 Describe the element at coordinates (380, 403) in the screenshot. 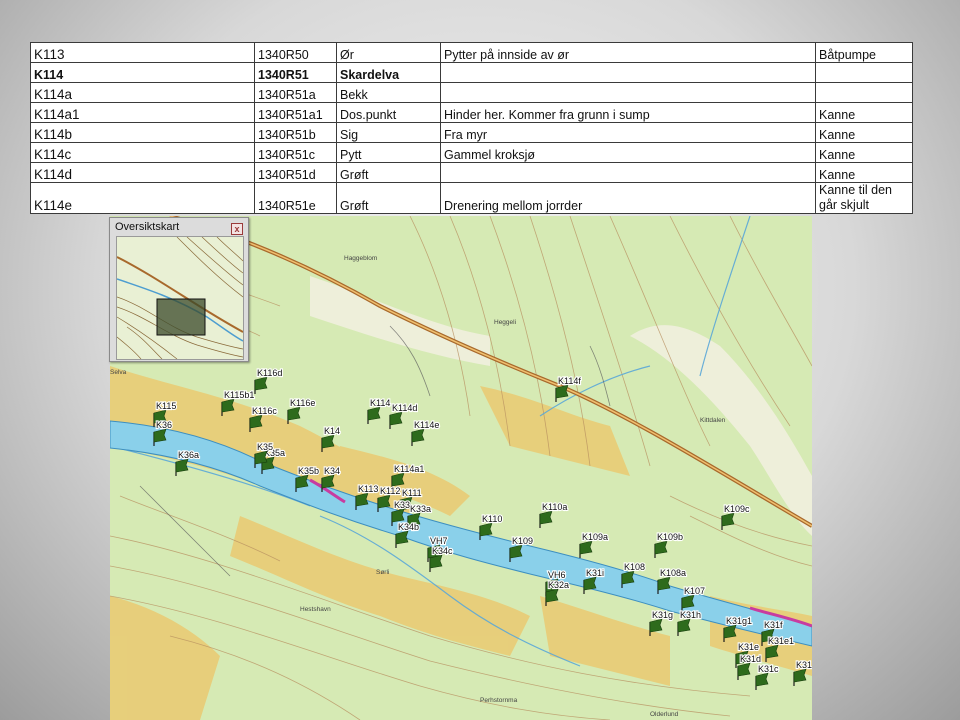

I see `flag-label: K114` at that location.